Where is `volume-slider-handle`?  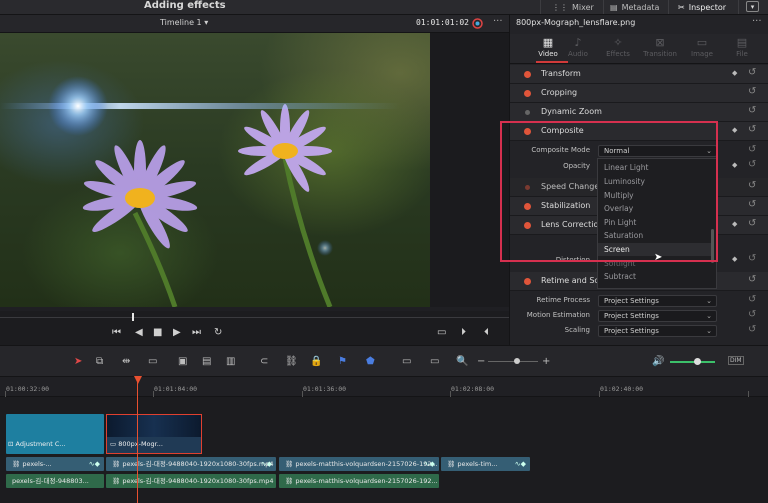 volume-slider-handle is located at coordinates (697, 361).